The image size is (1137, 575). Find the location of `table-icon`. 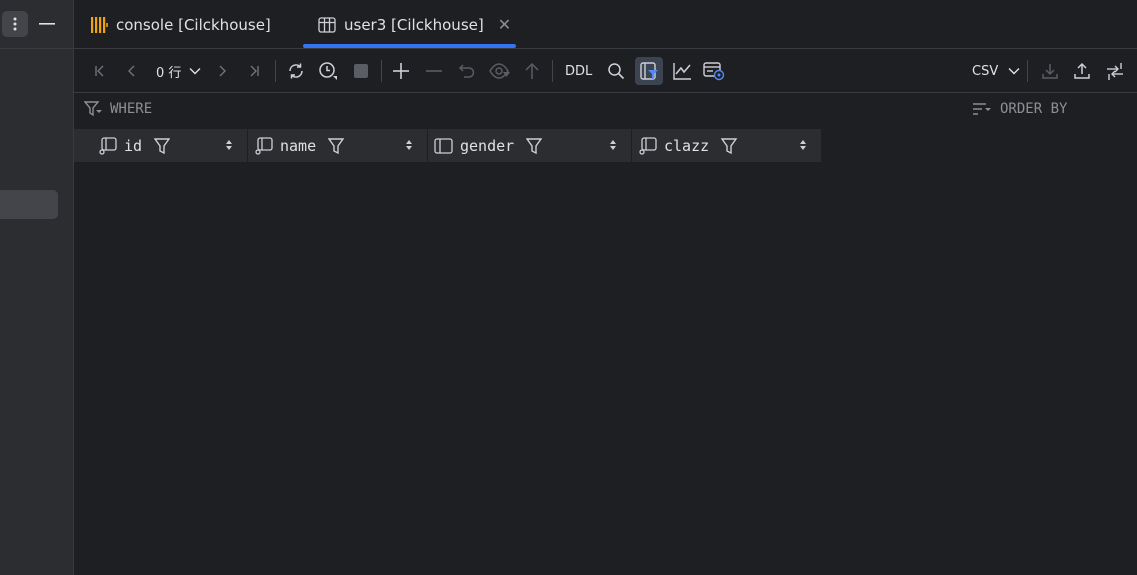

table-icon is located at coordinates (327, 25).